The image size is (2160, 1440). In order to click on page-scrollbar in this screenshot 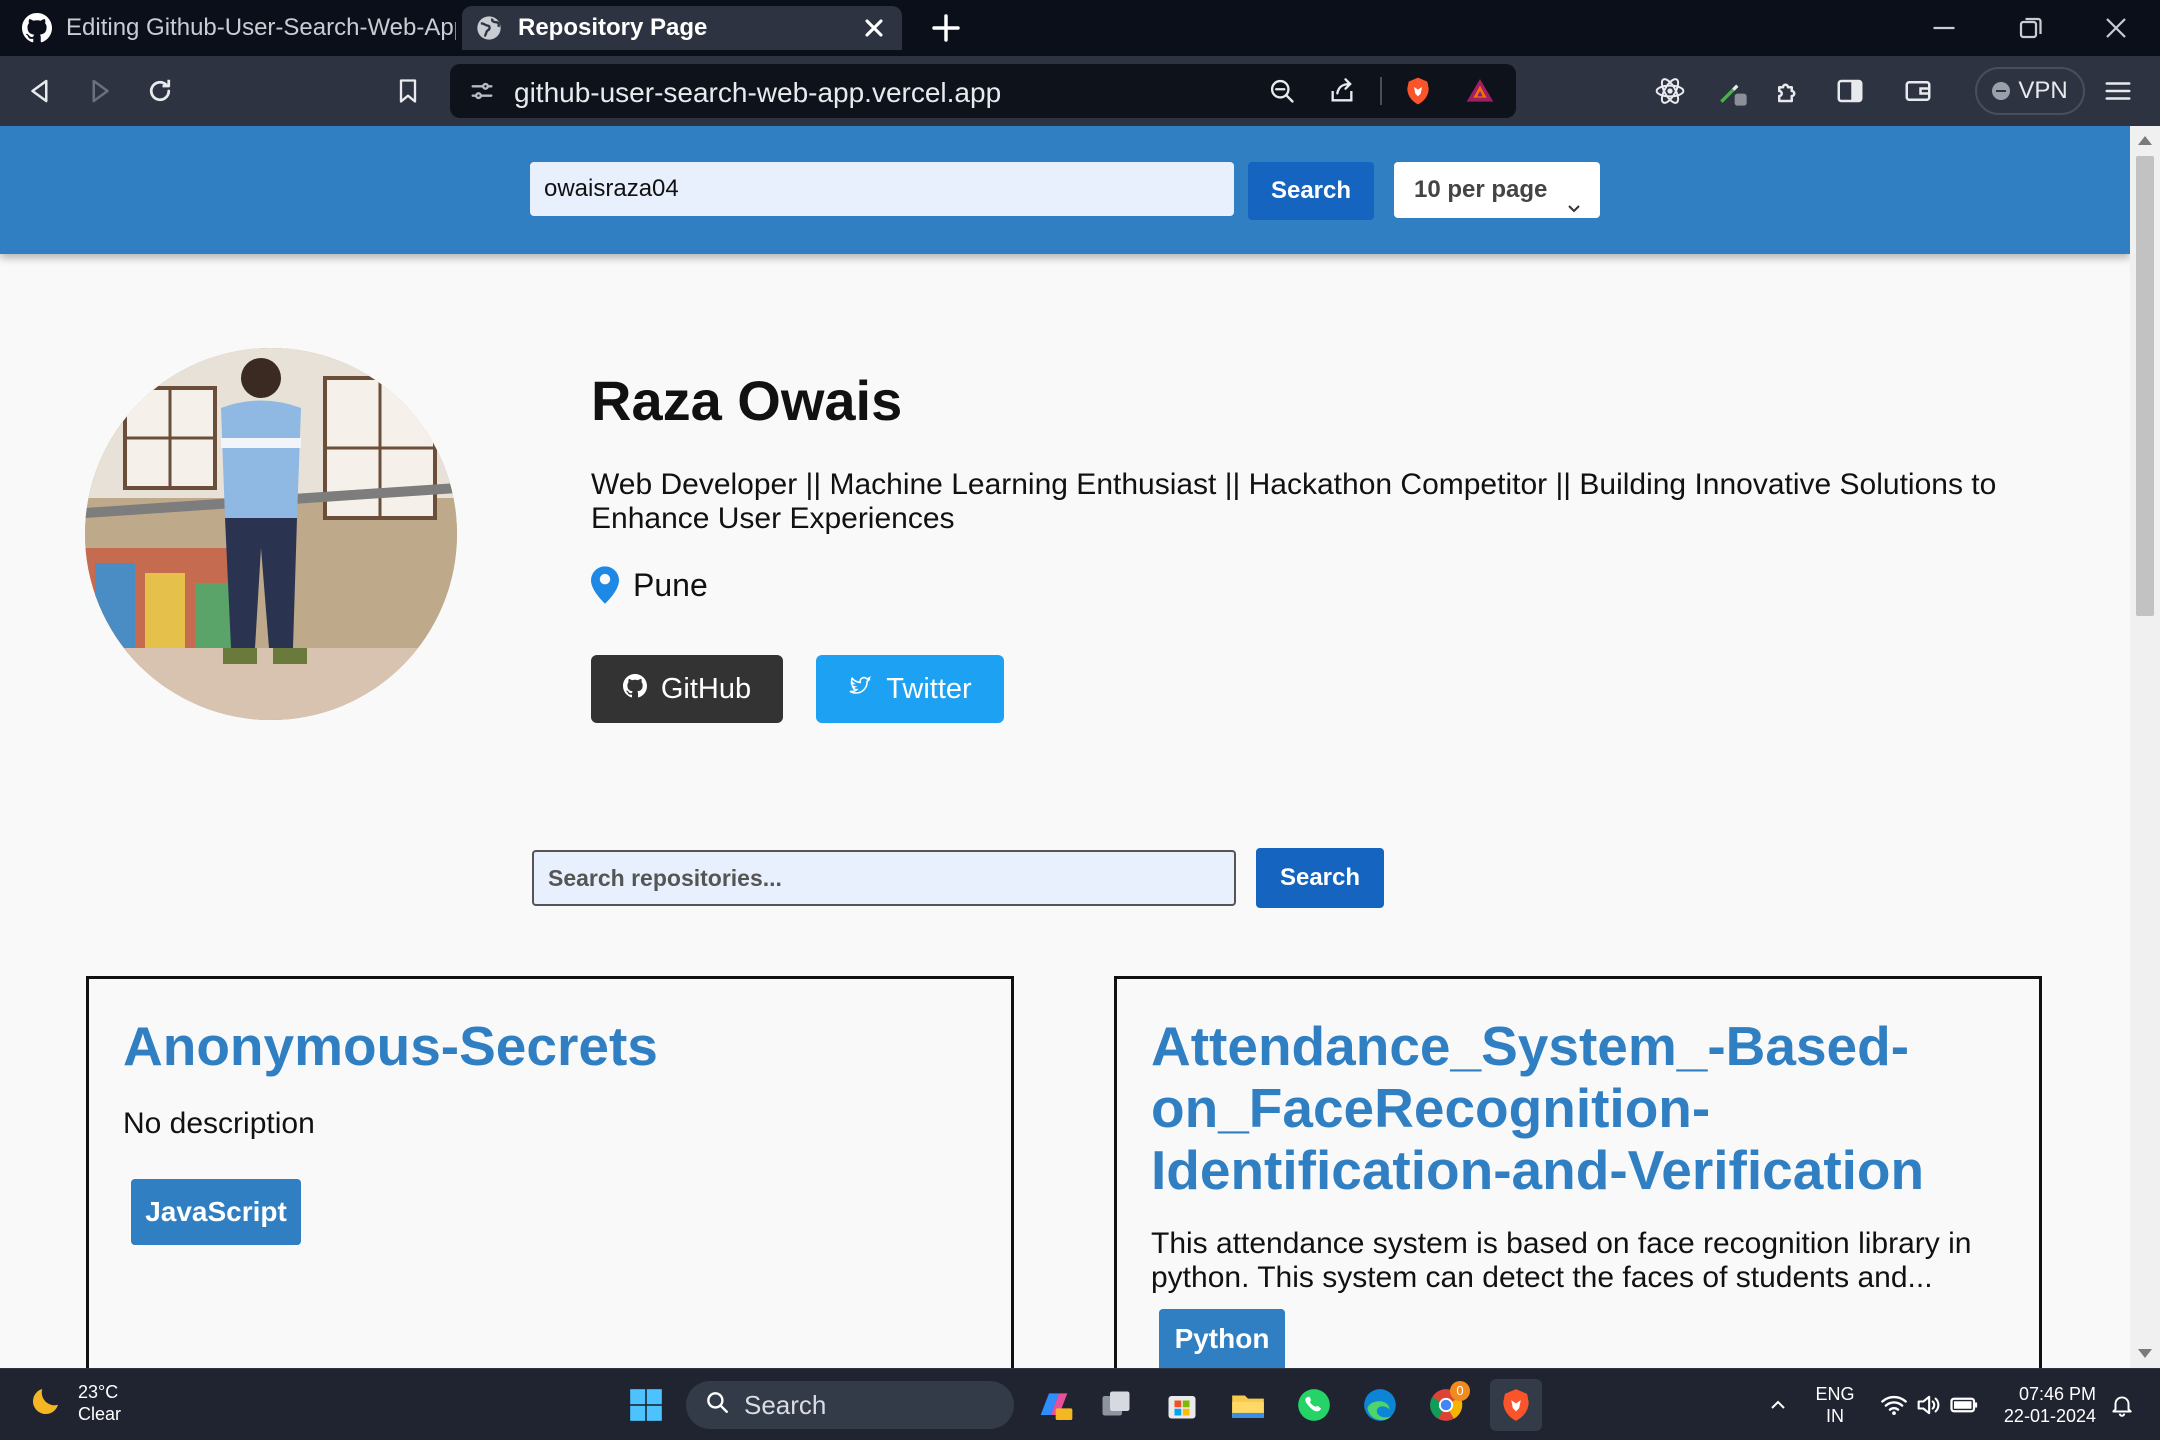, I will do `click(2145, 747)`.